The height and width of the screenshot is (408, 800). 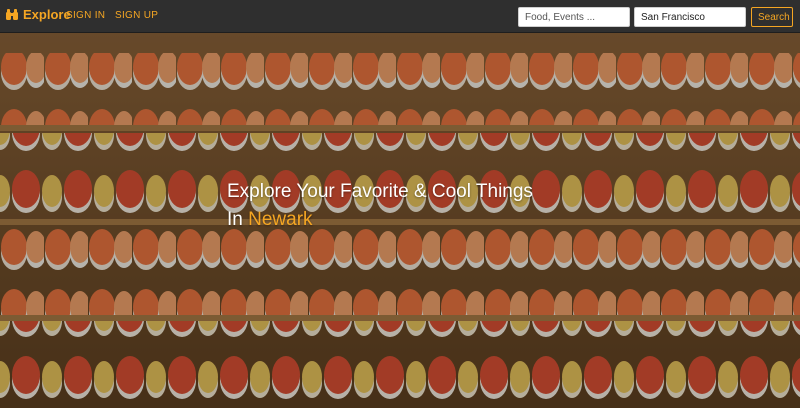 I want to click on headline-city: Newark, so click(x=280, y=219).